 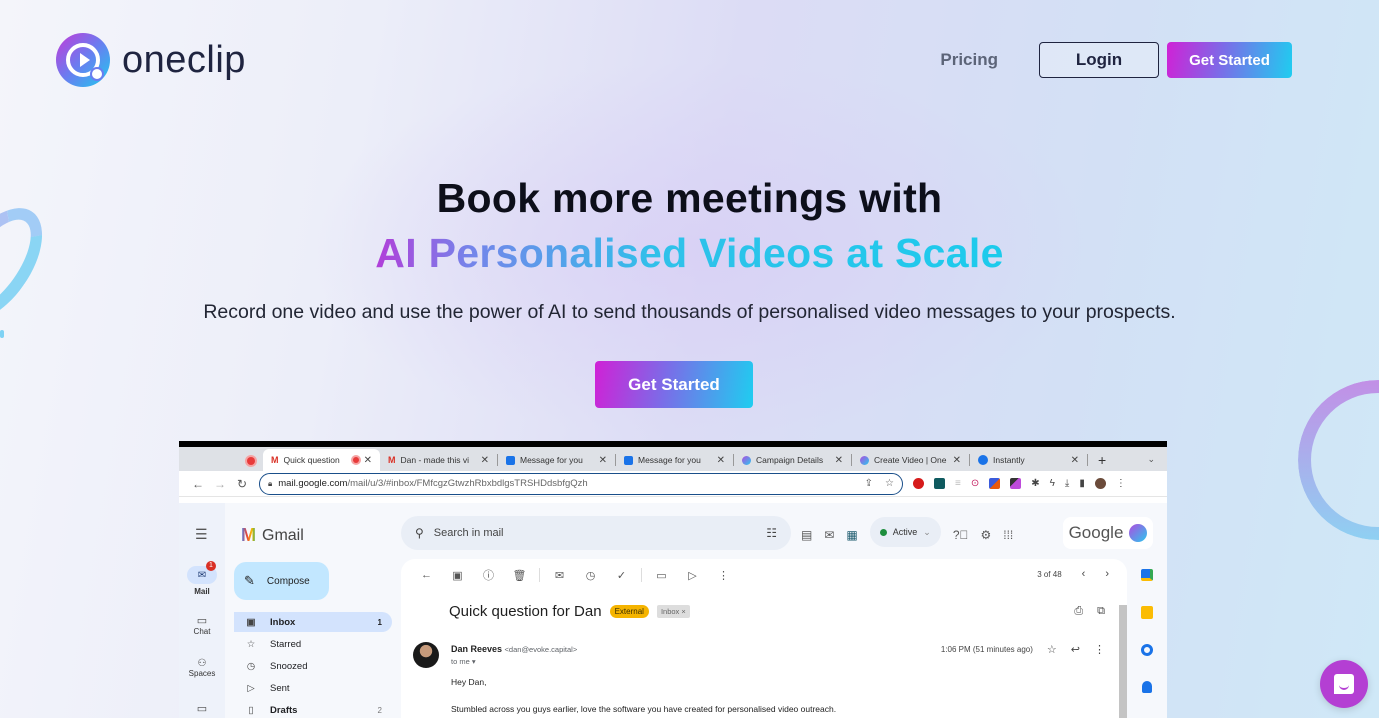 I want to click on b-extension-icon, so click(x=939, y=483).